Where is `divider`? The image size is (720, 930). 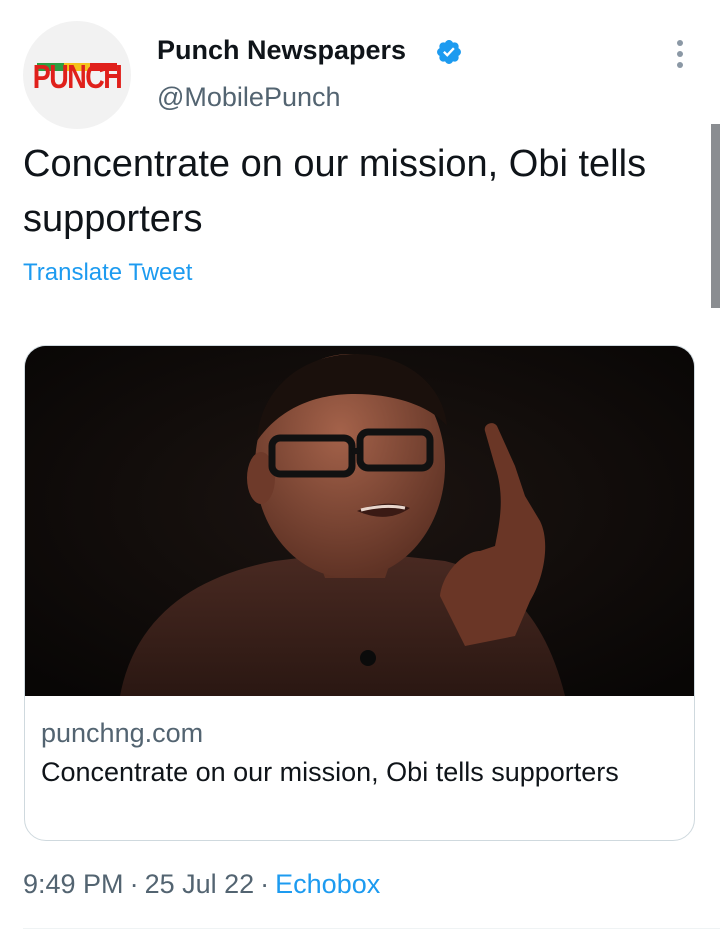
divider is located at coordinates (371, 928).